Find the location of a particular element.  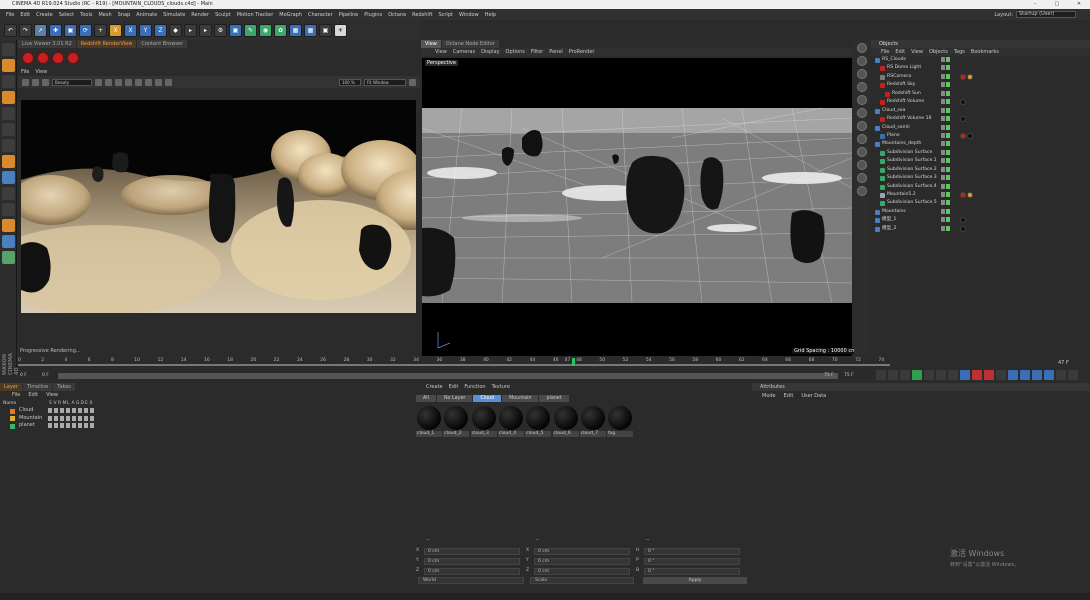

previous-key-icon is located at coordinates (893, 375).